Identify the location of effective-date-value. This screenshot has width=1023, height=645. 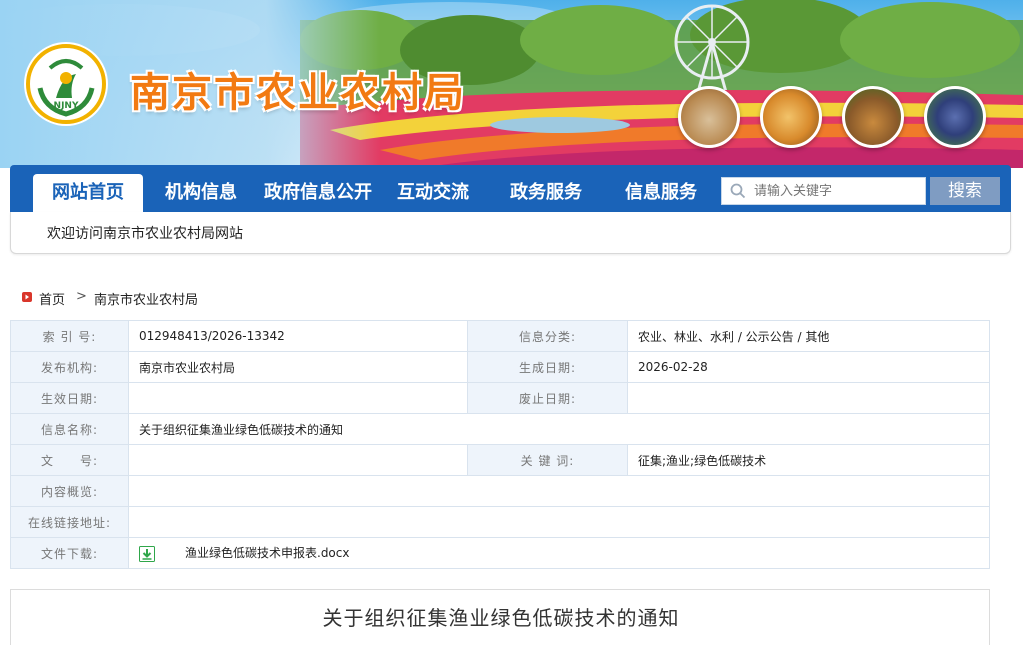
(298, 398).